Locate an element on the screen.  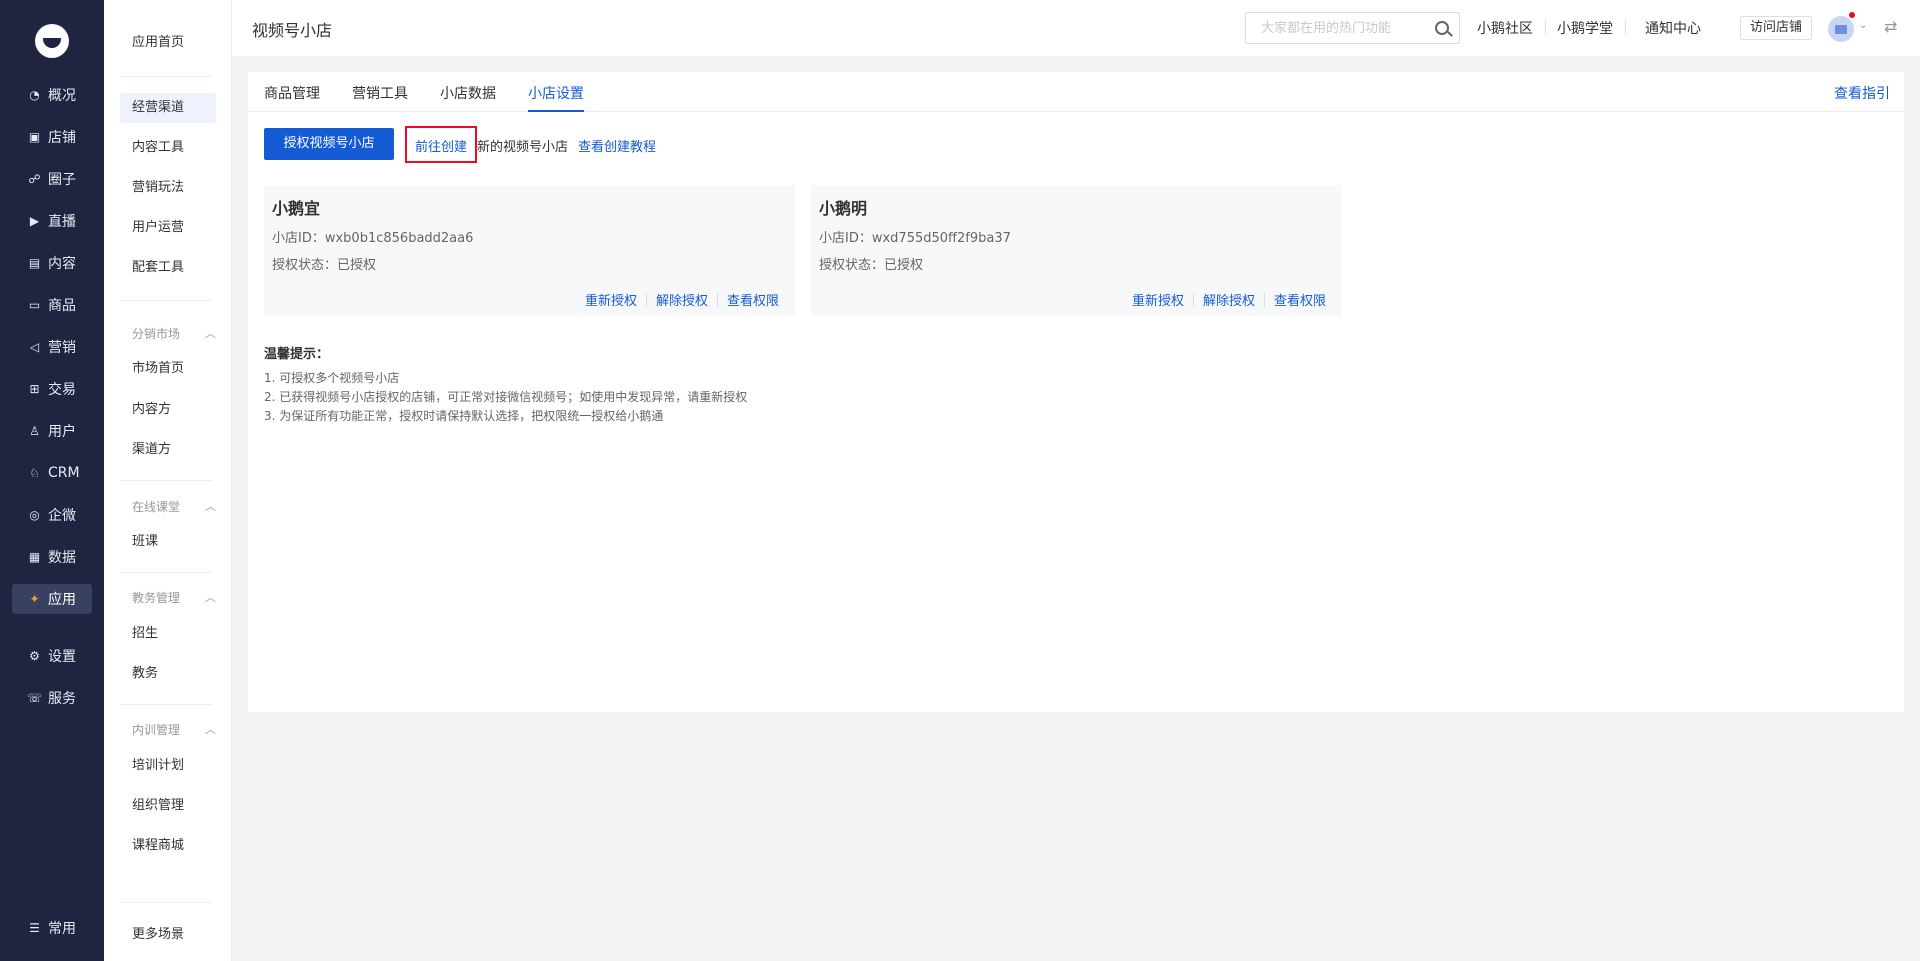
tab-bar: 商品管理 营销工具 小店数据 小店设置 查看指引 is located at coordinates (1076, 92).